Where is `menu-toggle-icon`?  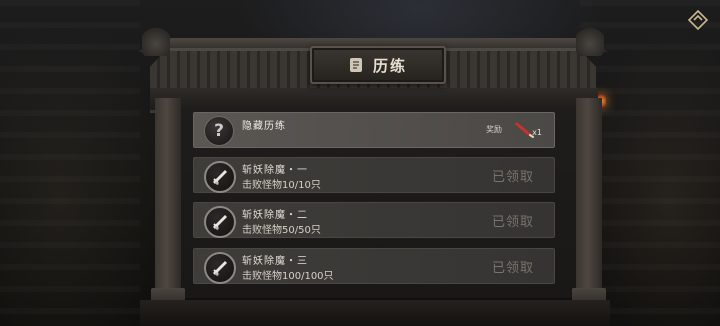
menu-toggle-icon is located at coordinates (698, 20).